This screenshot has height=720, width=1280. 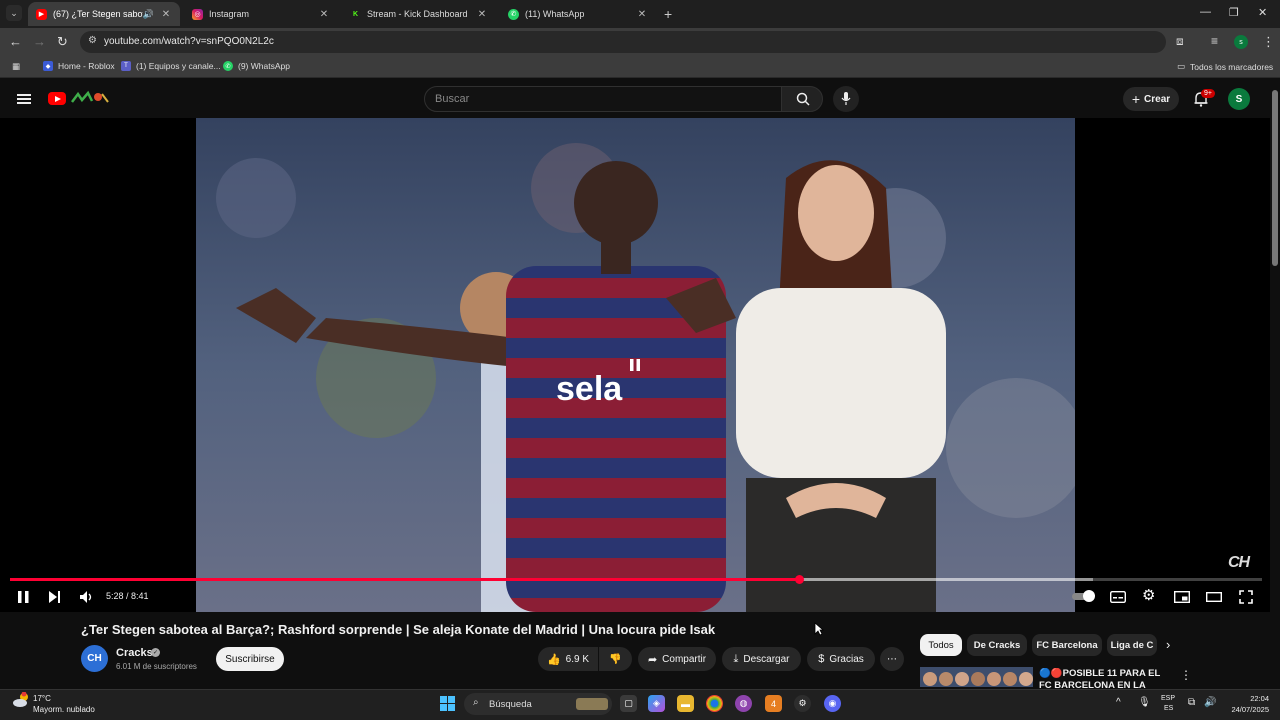 I want to click on forward-button: →, so click(x=39, y=41).